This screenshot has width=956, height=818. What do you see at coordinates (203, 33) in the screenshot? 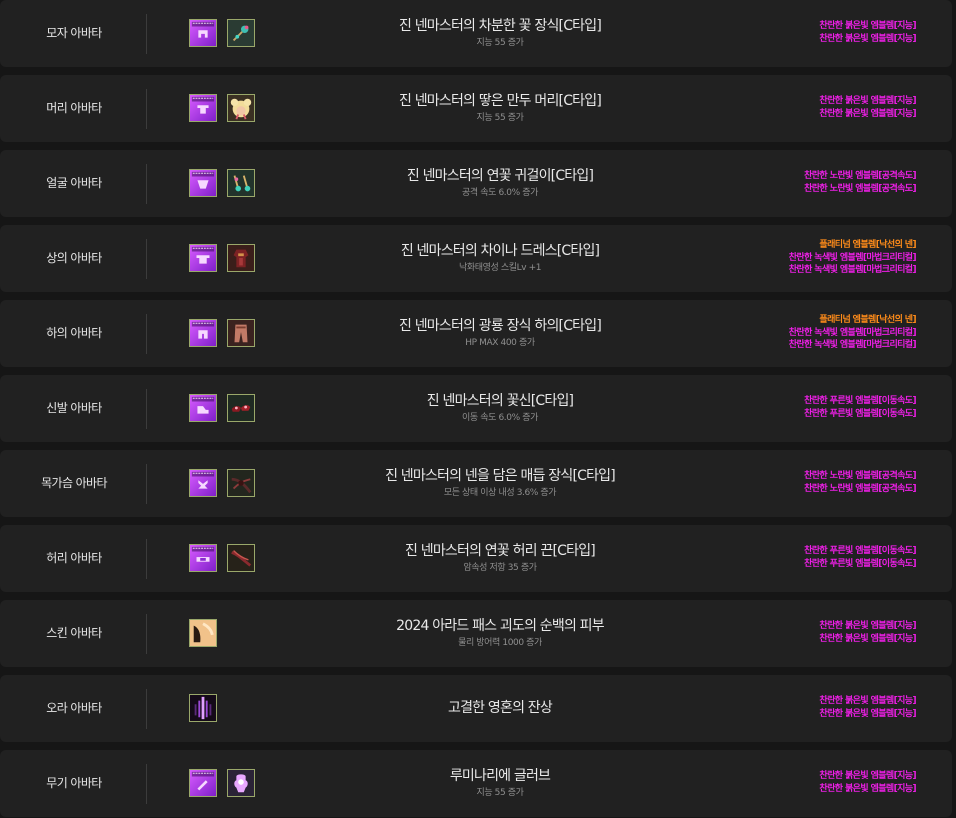
I see `clone-hat-icon` at bounding box center [203, 33].